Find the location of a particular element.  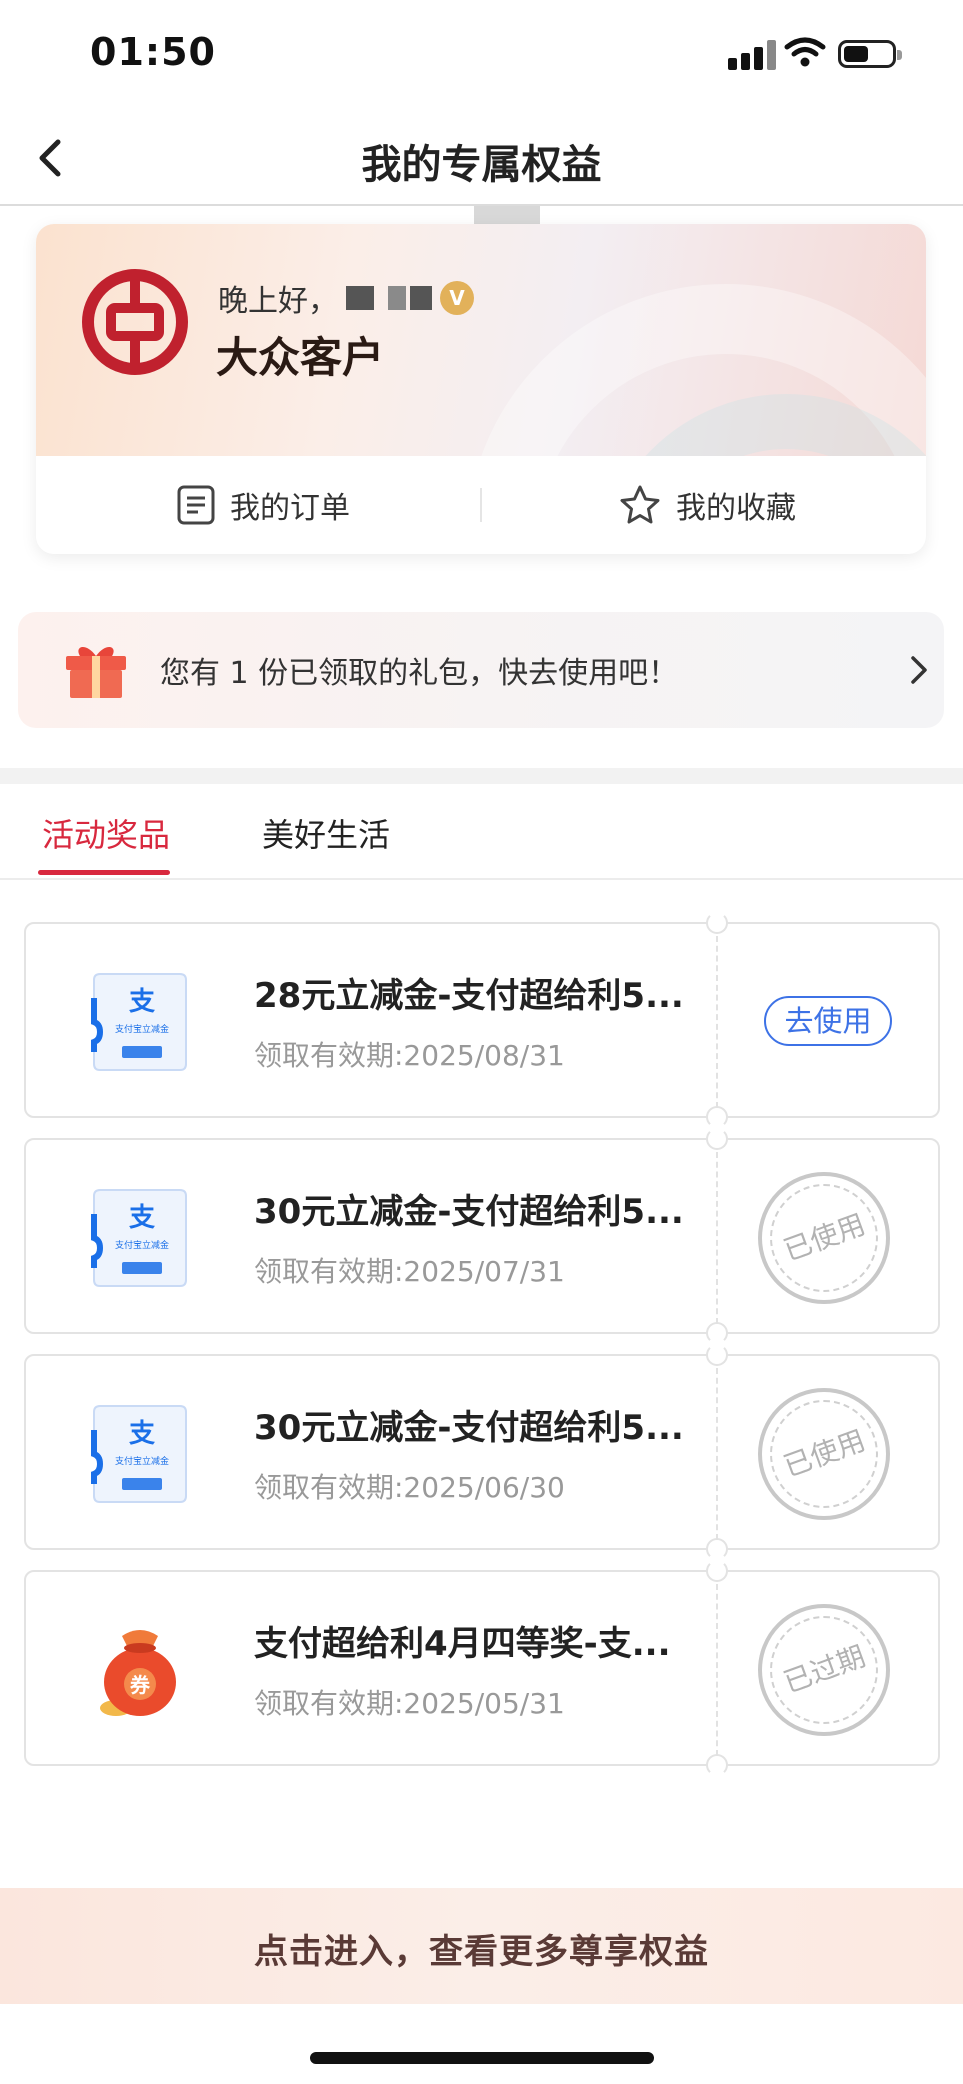

status-bar: 01:50 is located at coordinates (481, 55).